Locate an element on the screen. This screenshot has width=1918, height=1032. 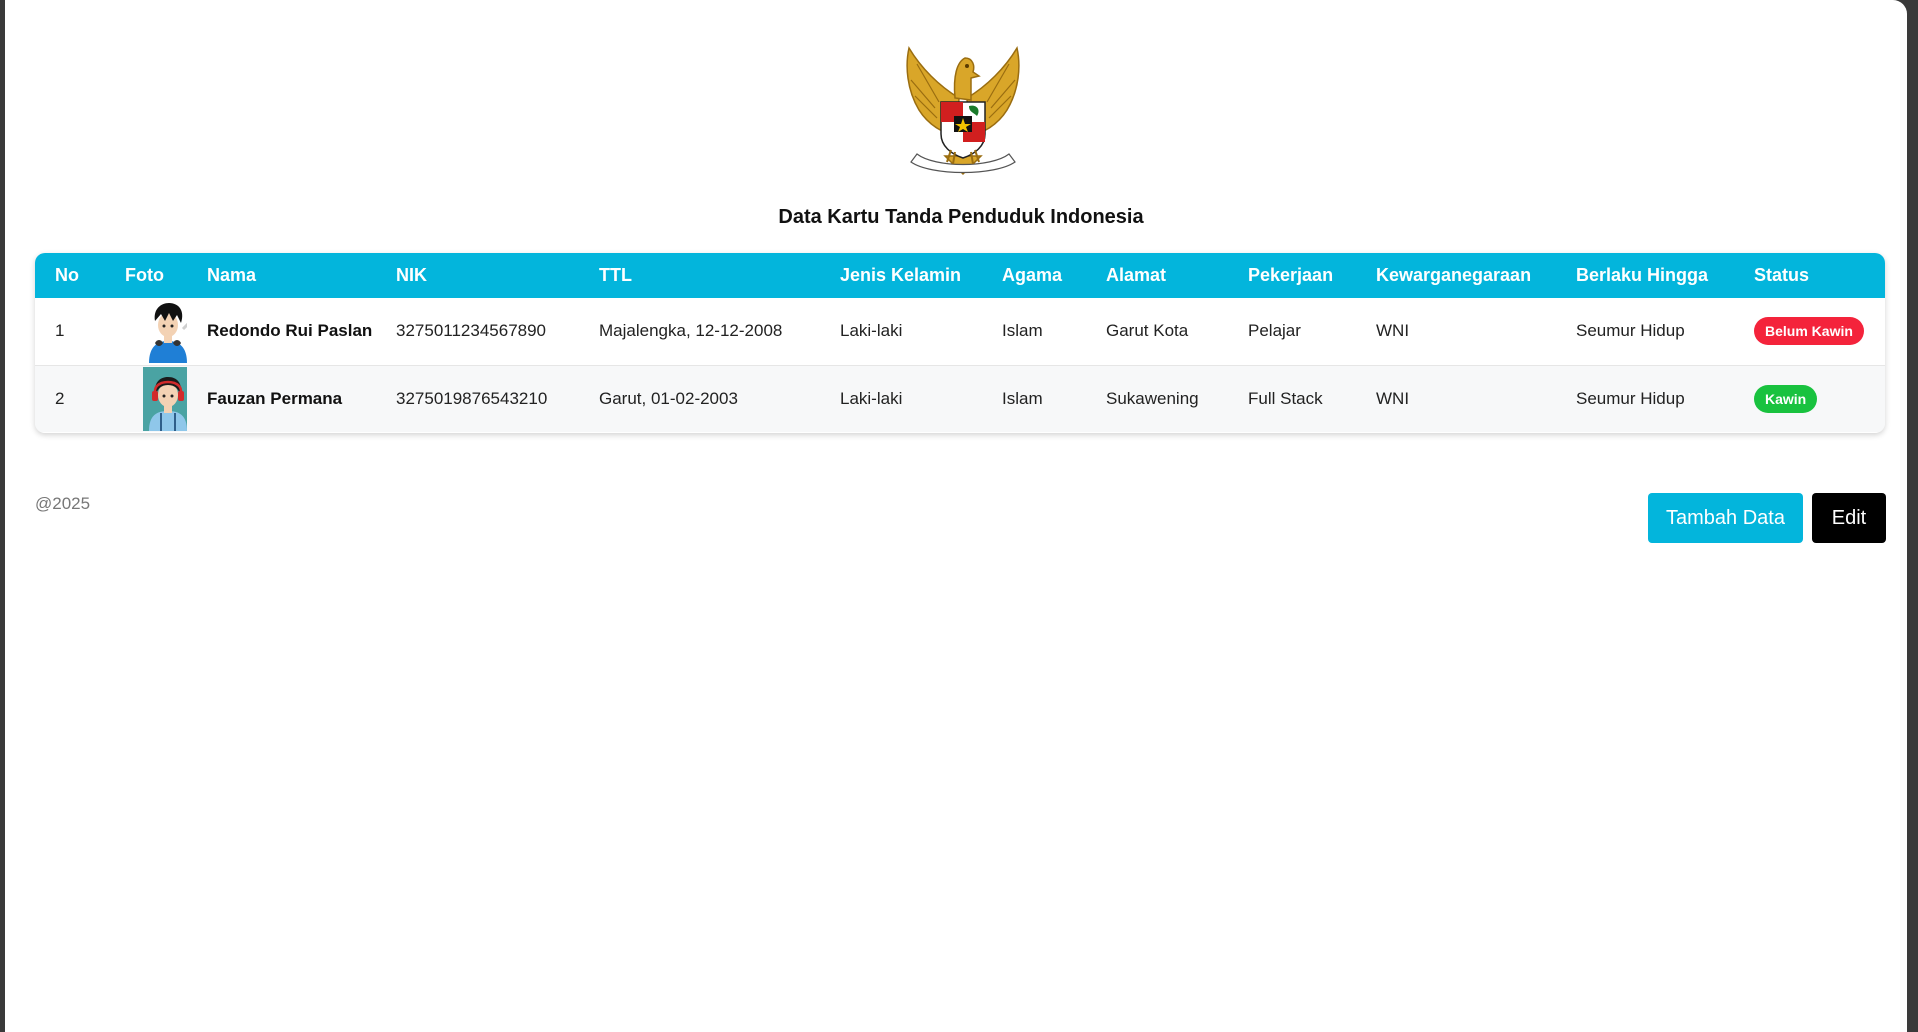
cell-nama: Redondo Rui Paslan is located at coordinates (290, 331).